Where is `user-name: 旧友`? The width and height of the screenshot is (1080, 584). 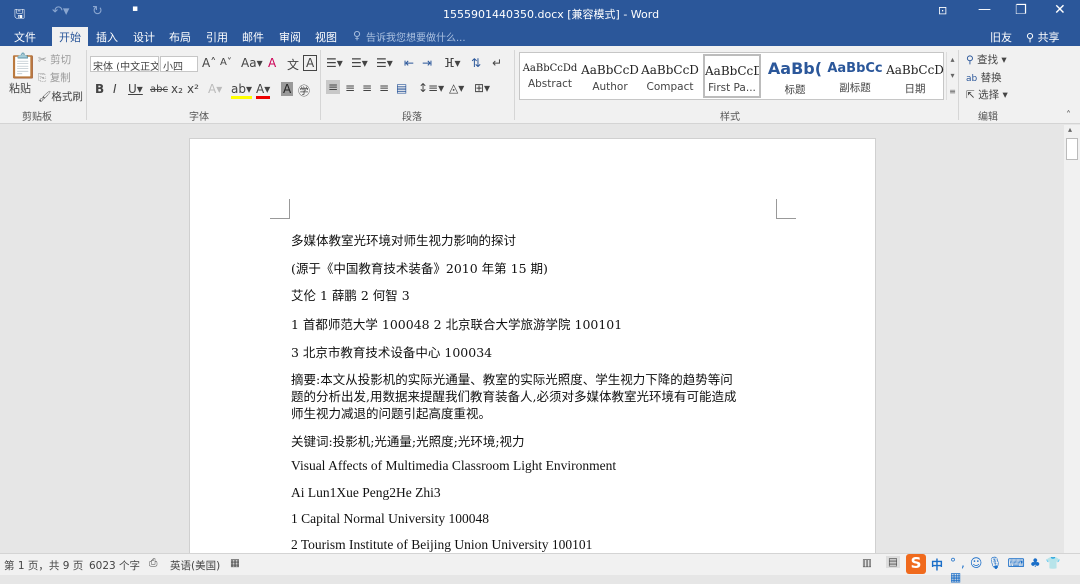 user-name: 旧友 is located at coordinates (1001, 37).